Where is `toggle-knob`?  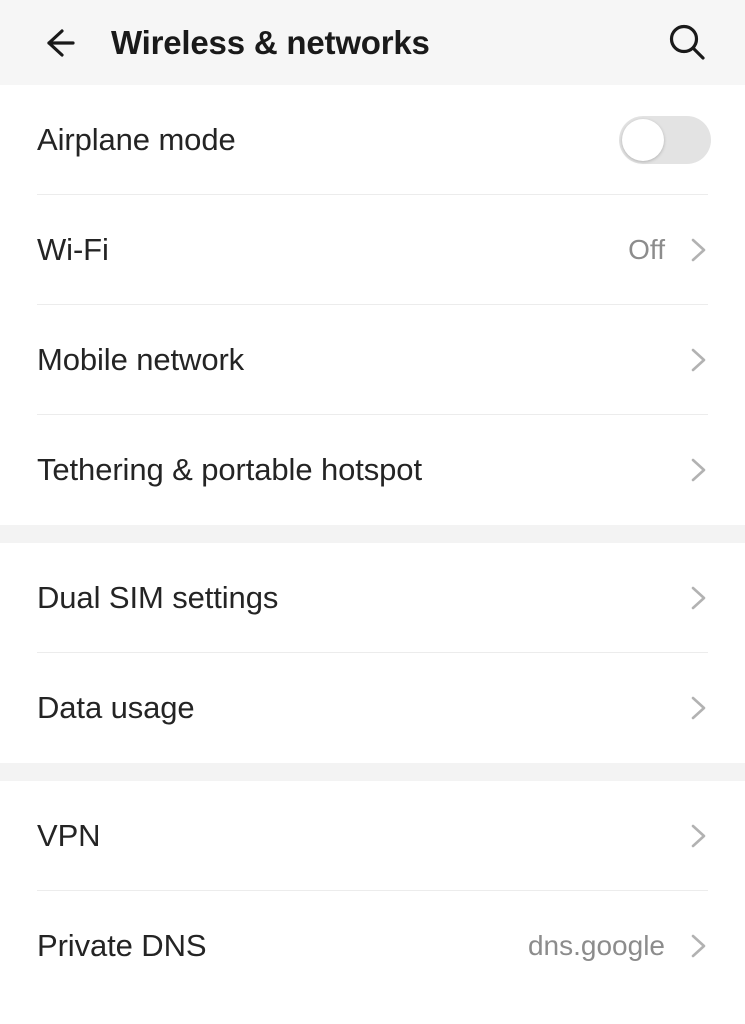 toggle-knob is located at coordinates (643, 140).